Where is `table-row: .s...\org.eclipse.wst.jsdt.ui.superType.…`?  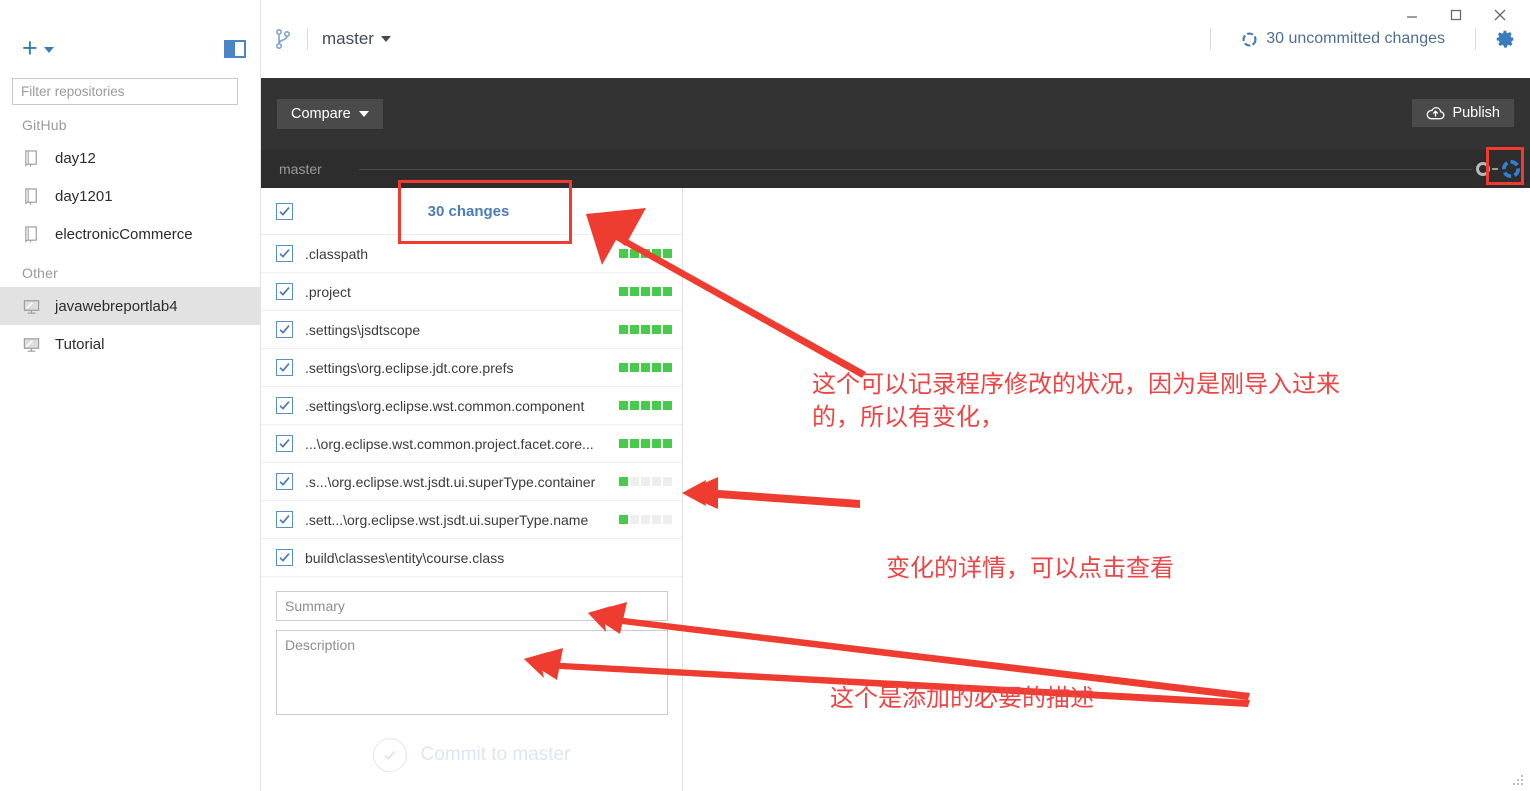 table-row: .s...\org.eclipse.wst.jsdt.ui.superType.… is located at coordinates (471, 482).